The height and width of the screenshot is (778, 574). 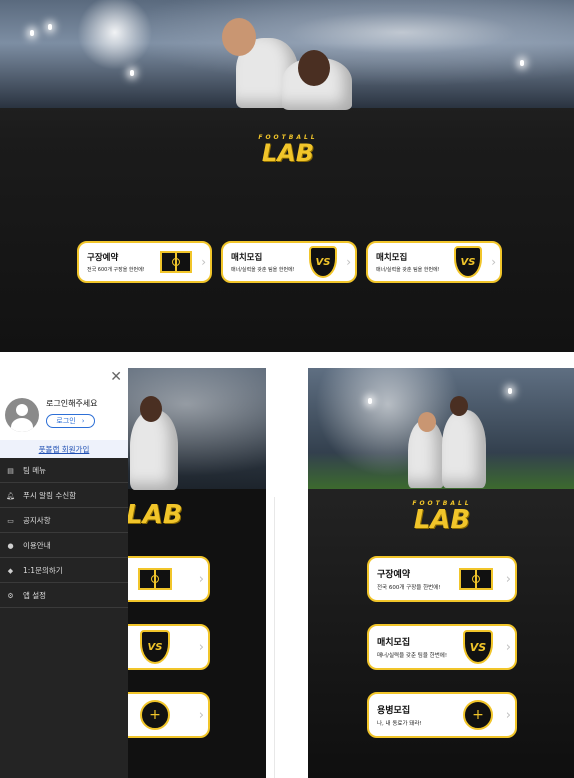 I want to click on menu-item-label: 팀 메뉴, so click(x=35, y=470).